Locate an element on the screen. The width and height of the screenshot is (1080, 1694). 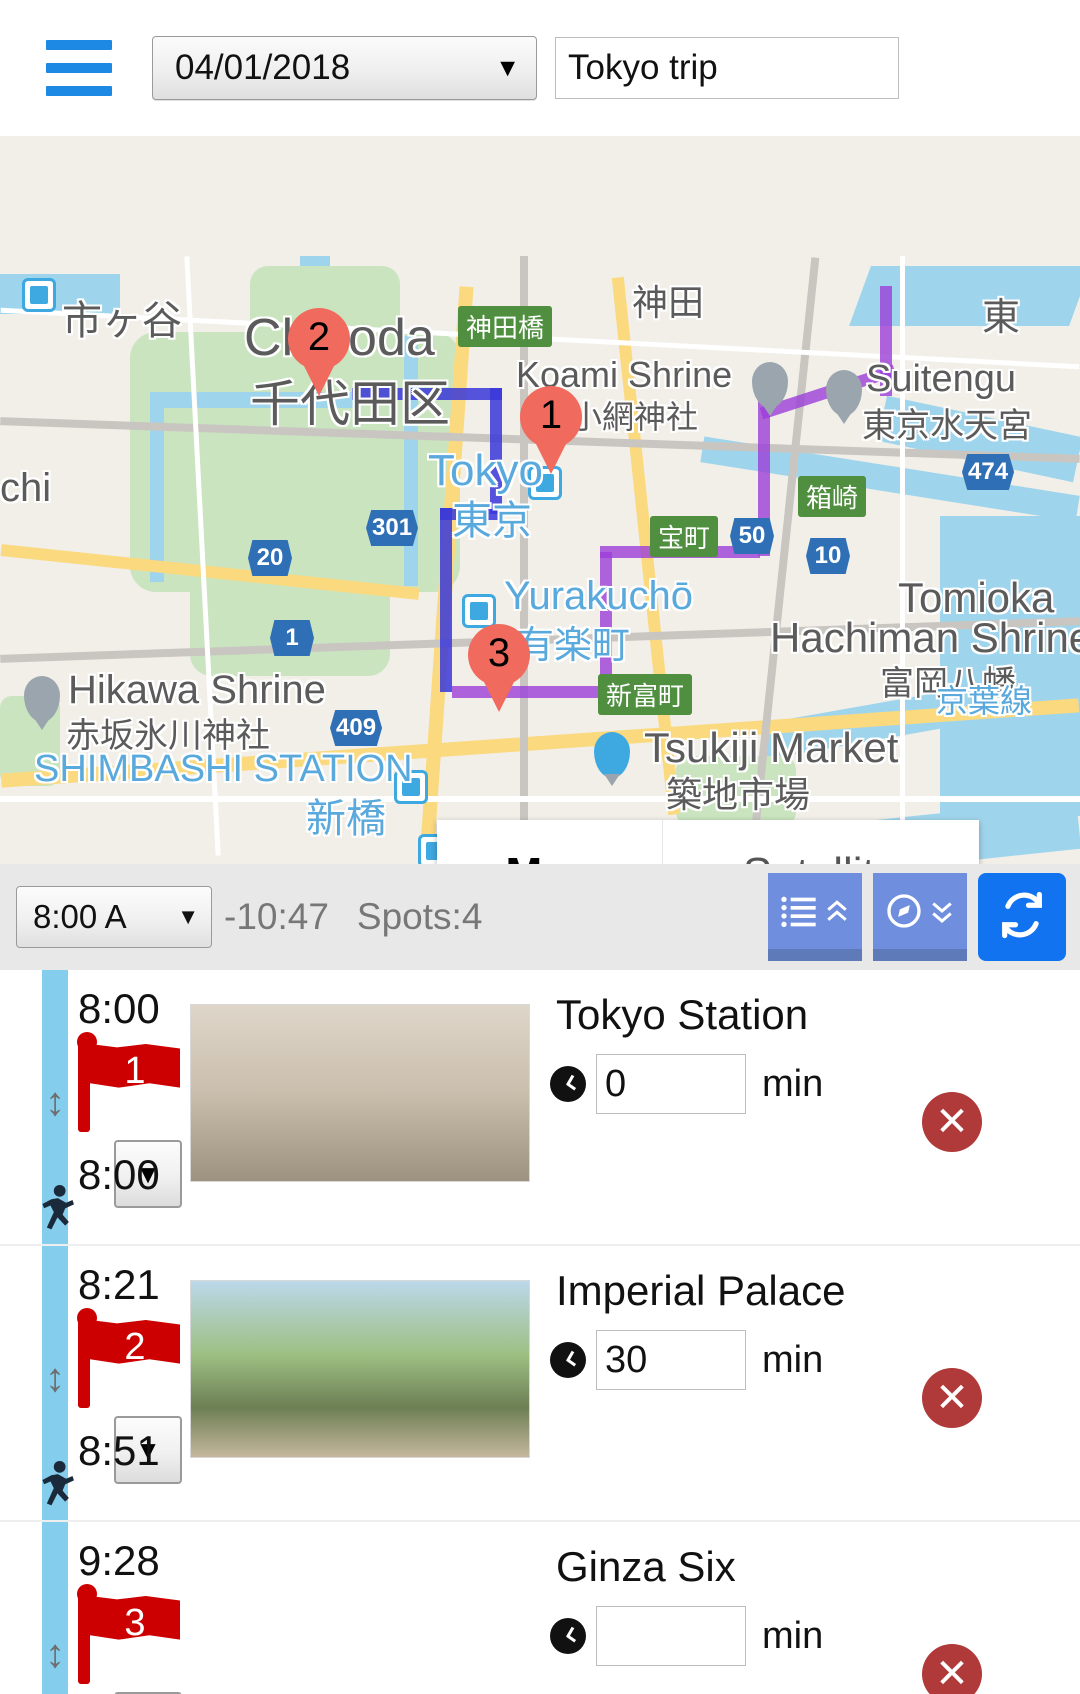
map-label: 有楽町 is located at coordinates (573, 646).